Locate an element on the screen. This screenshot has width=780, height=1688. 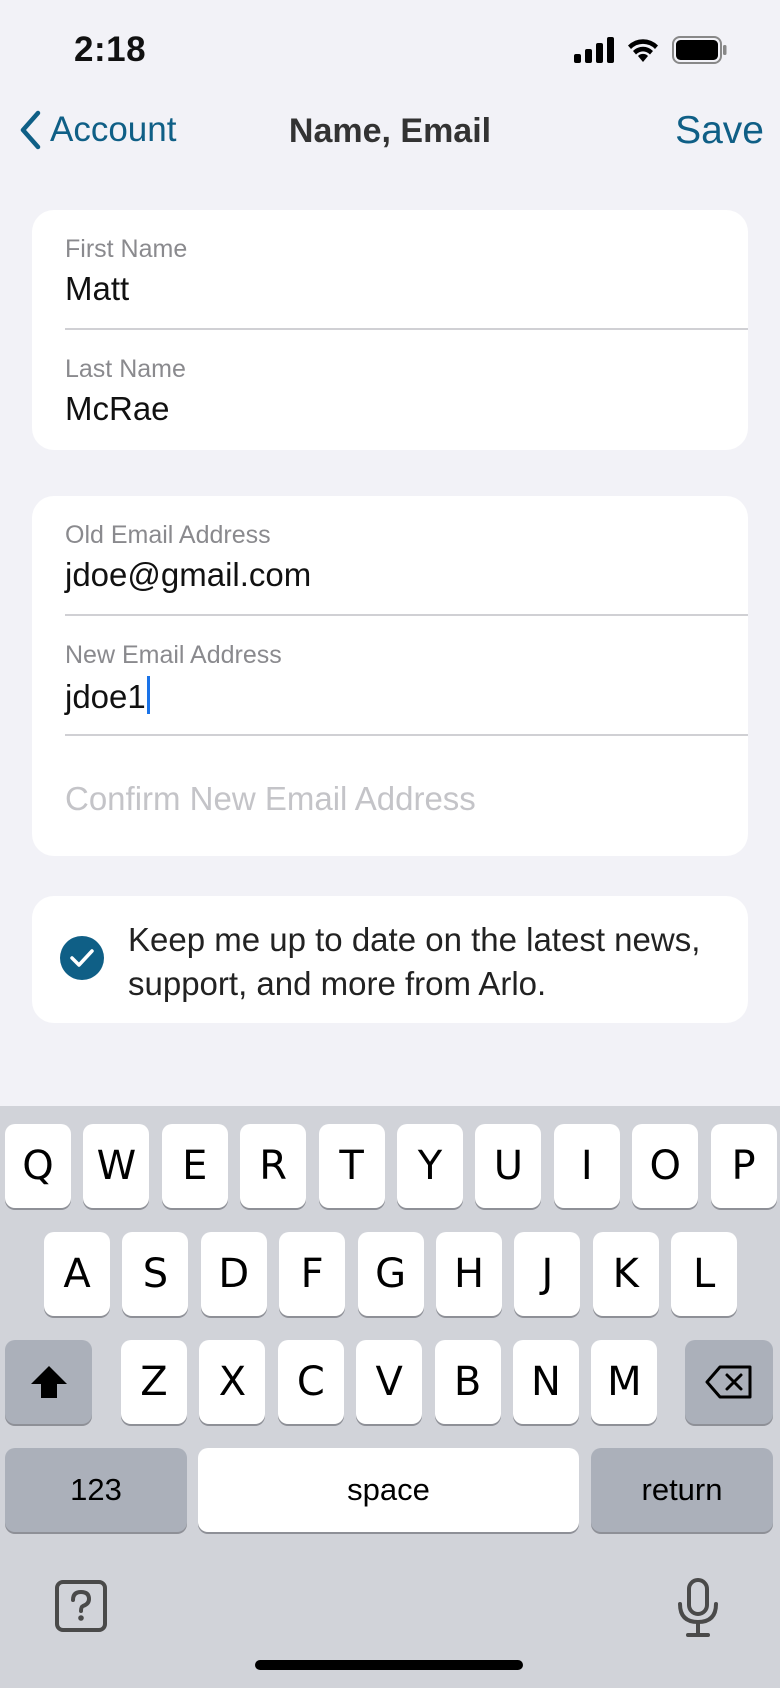
key-x: X is located at coordinates (232, 1382).